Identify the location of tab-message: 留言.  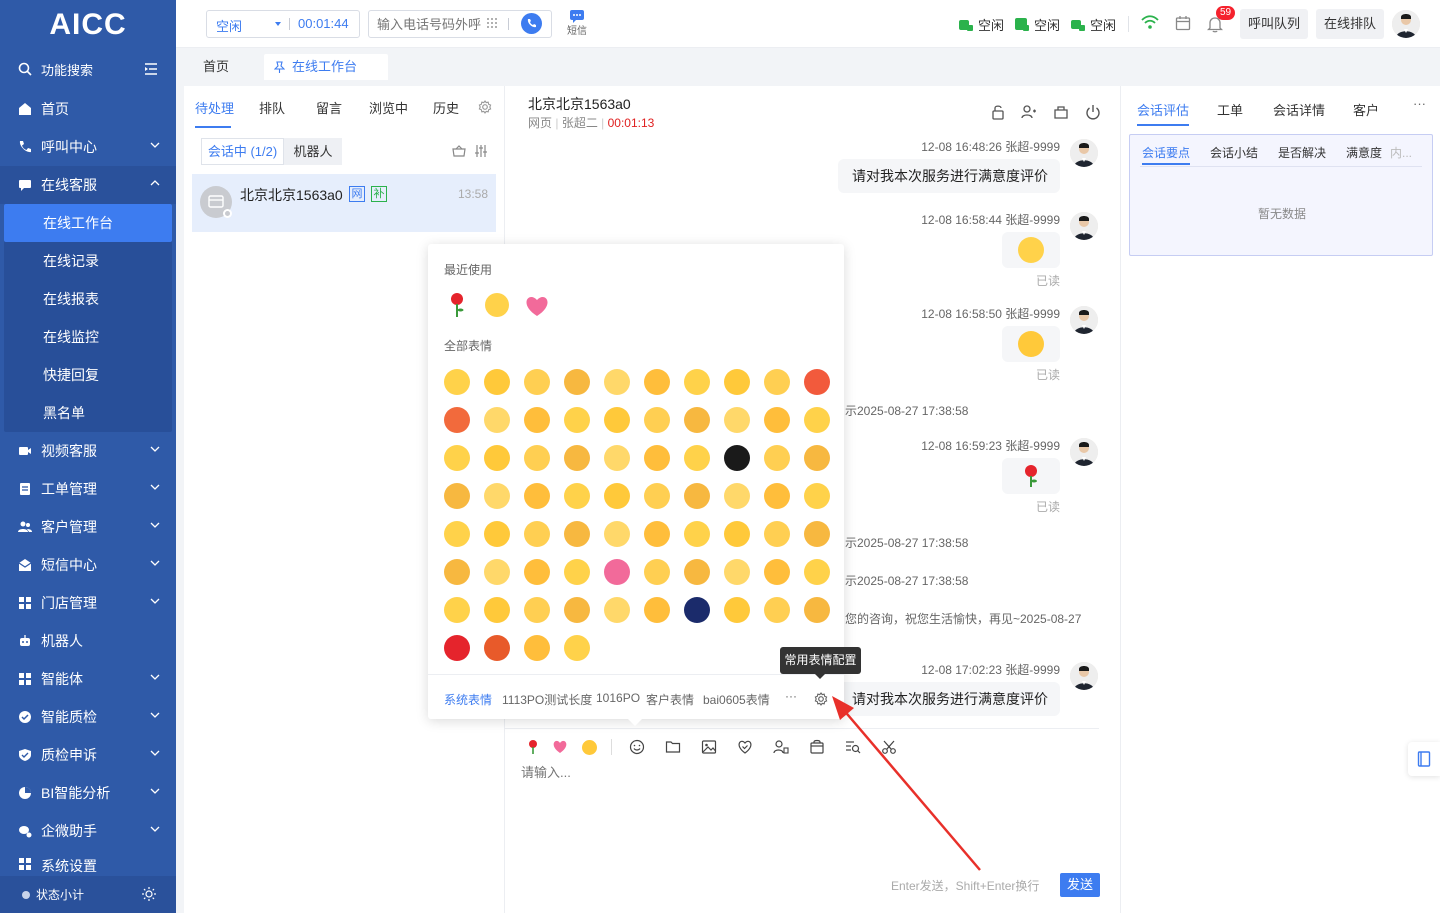
(329, 107).